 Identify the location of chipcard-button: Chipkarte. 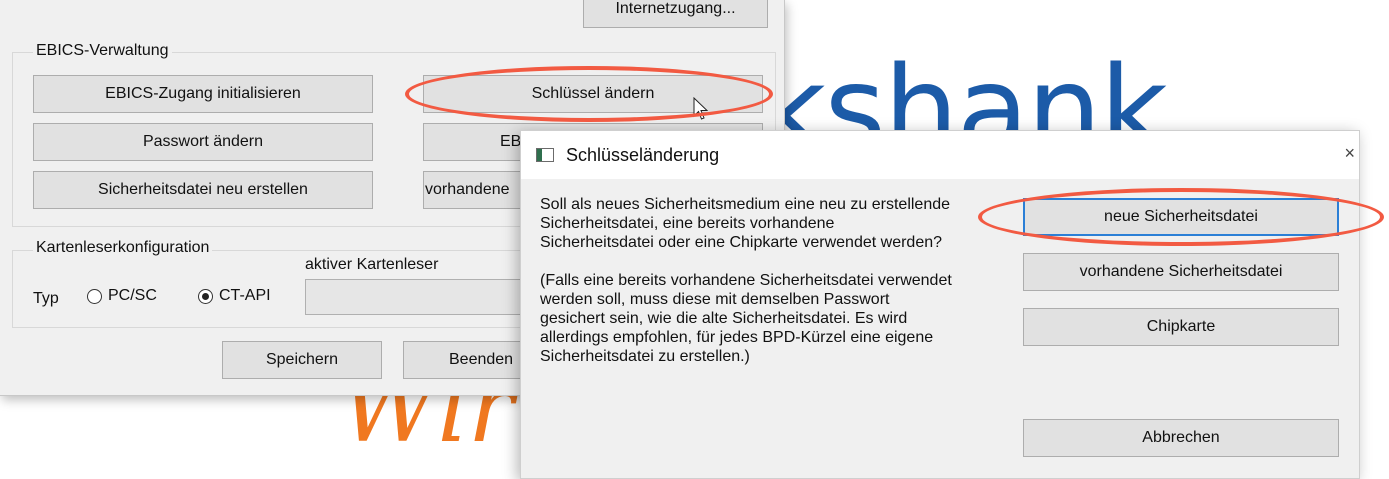
(1181, 327).